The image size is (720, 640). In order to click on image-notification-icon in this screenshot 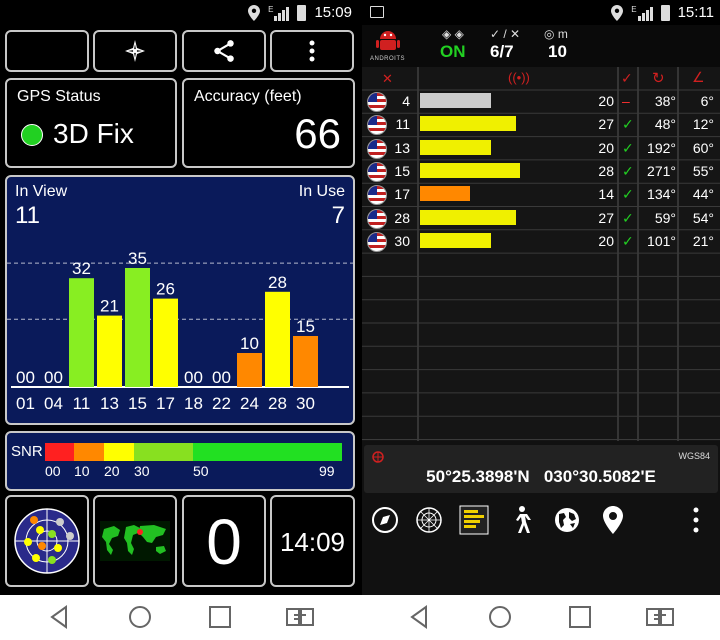, I will do `click(377, 12)`.